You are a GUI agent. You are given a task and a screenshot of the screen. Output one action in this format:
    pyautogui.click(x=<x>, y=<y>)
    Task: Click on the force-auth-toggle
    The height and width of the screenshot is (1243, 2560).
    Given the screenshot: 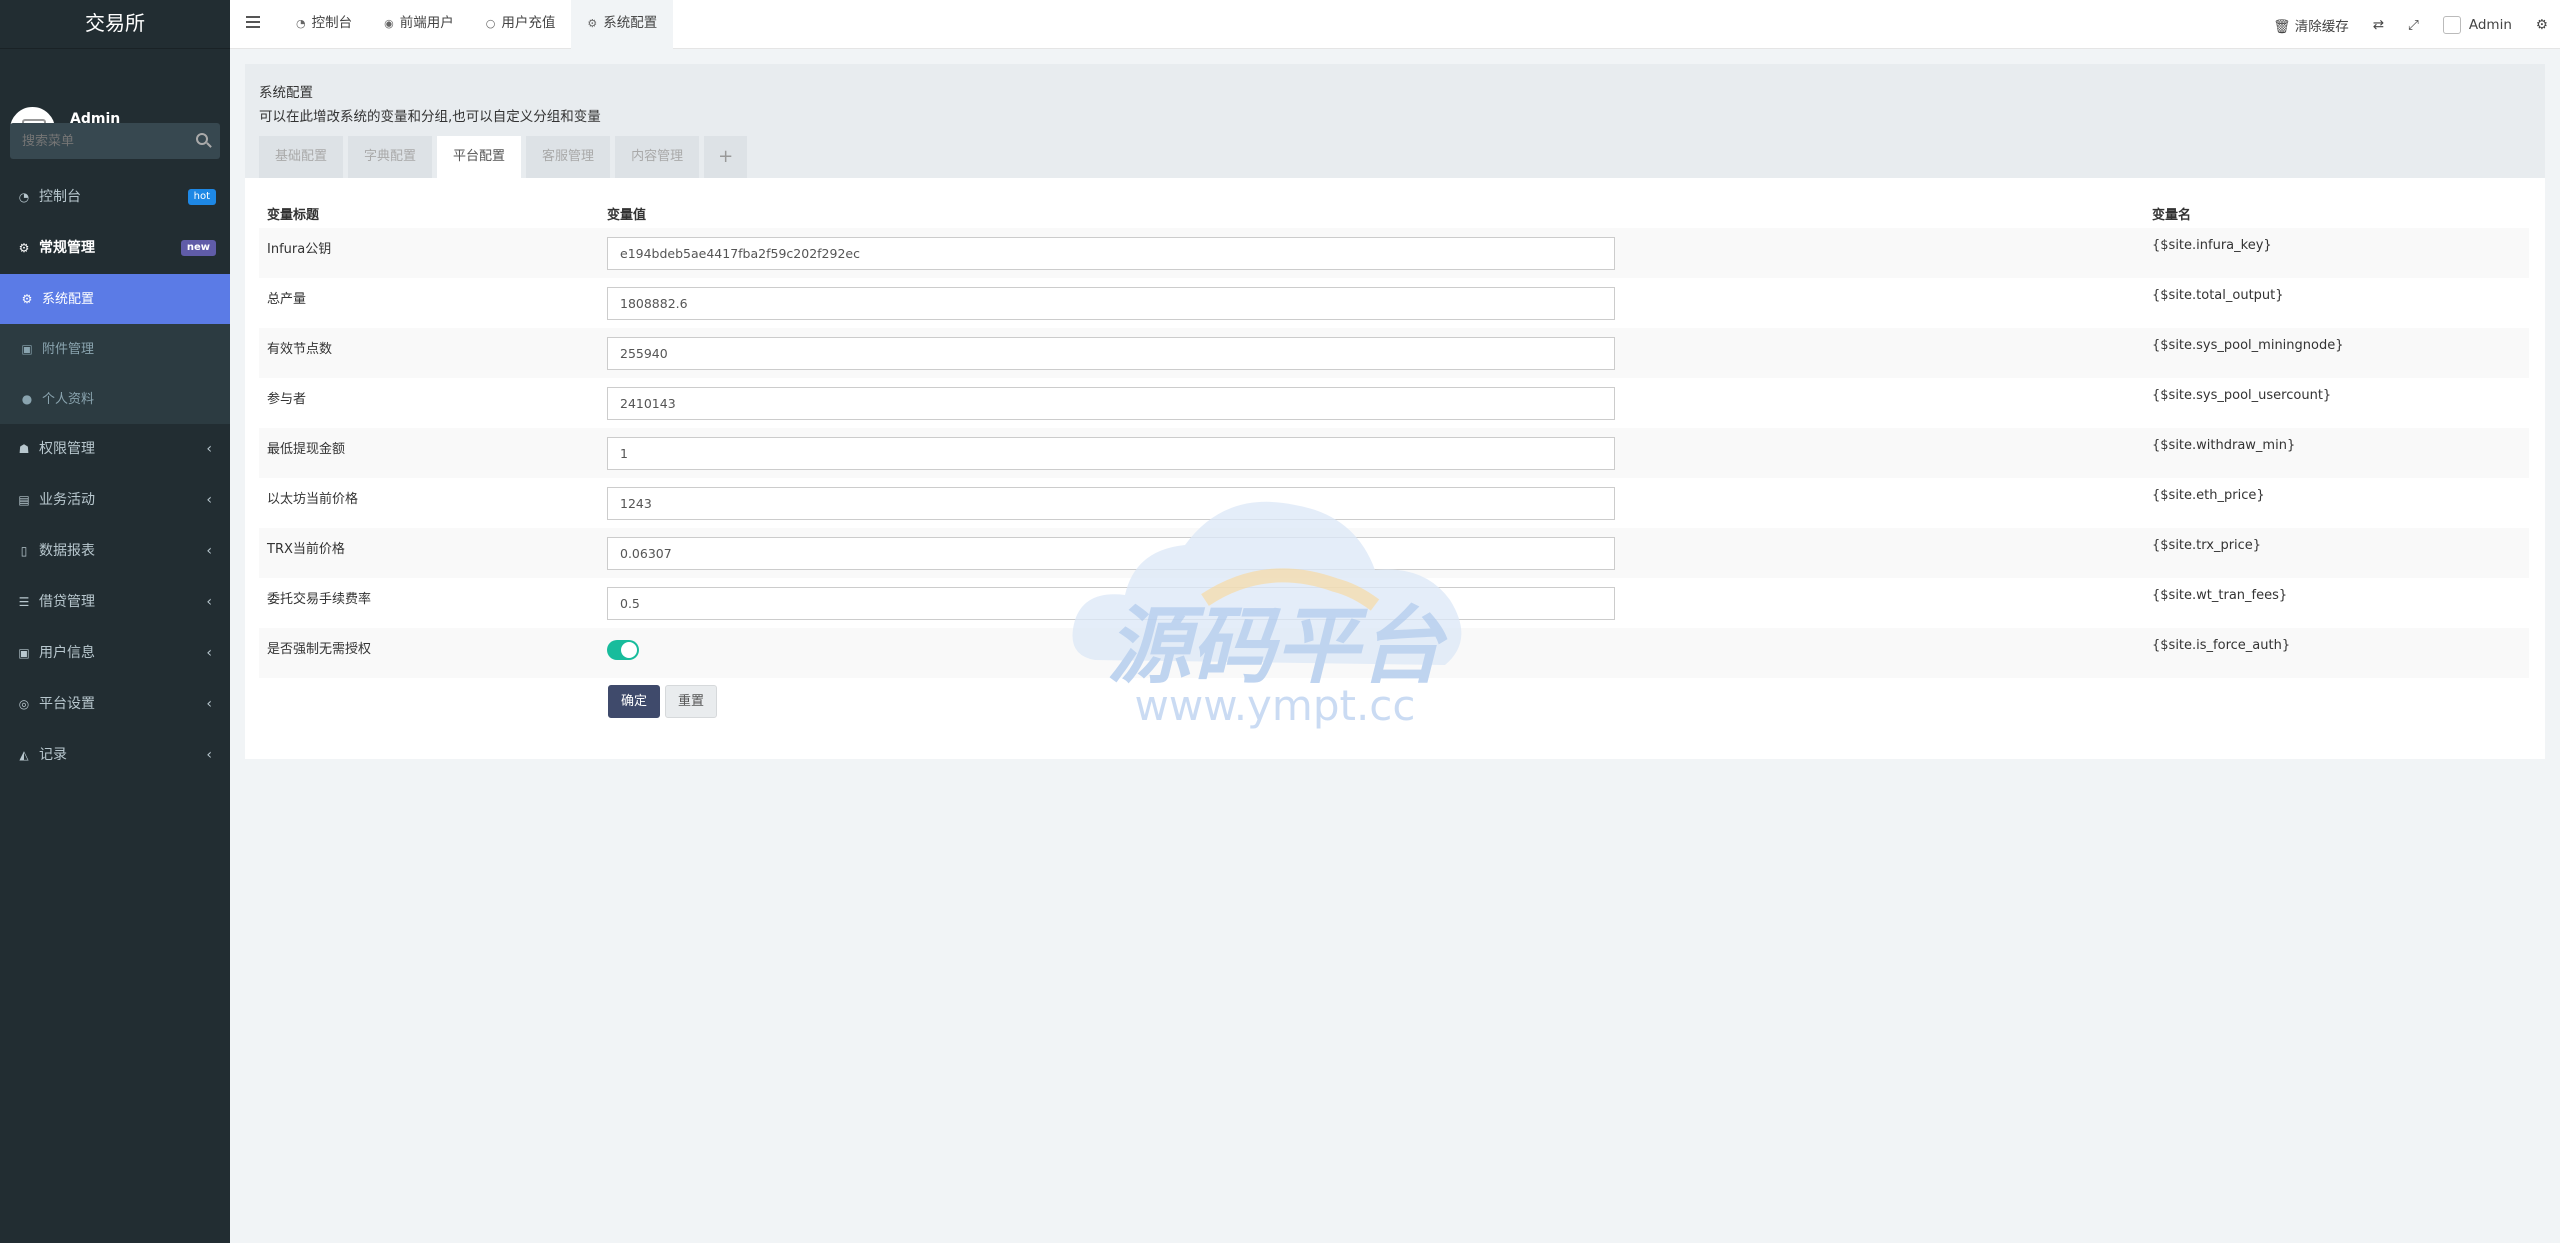 What is the action you would take?
    pyautogui.click(x=623, y=650)
    